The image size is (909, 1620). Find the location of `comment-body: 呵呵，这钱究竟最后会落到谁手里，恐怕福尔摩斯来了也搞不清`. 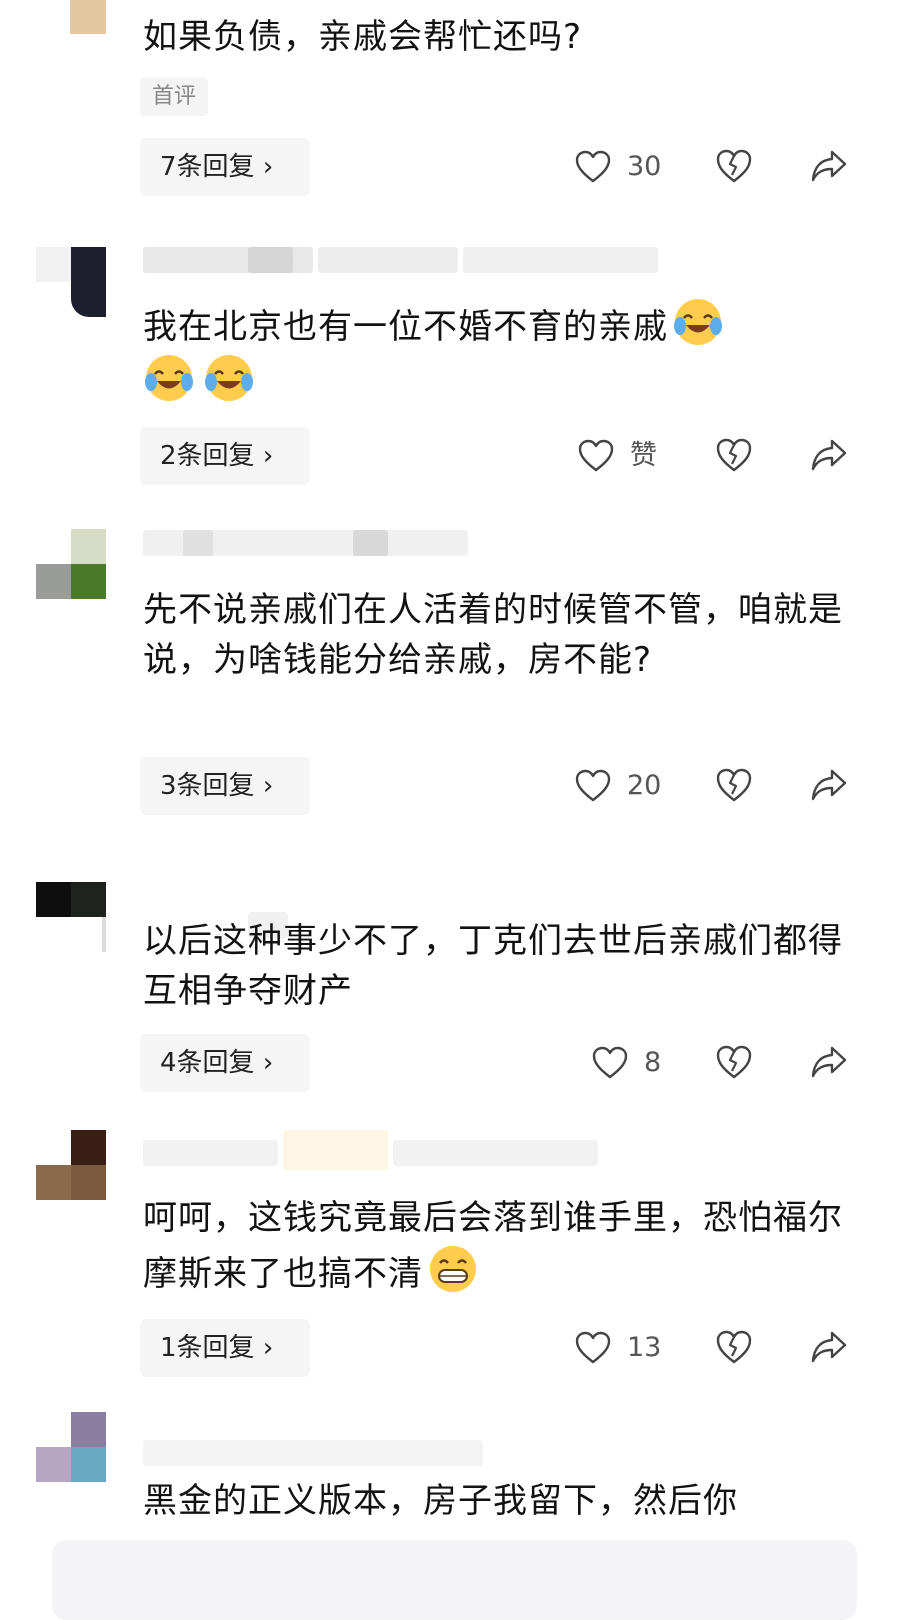

comment-body: 呵呵，这钱究竟最后会落到谁手里，恐怕福尔摩斯来了也搞不清 is located at coordinates (493, 1246).